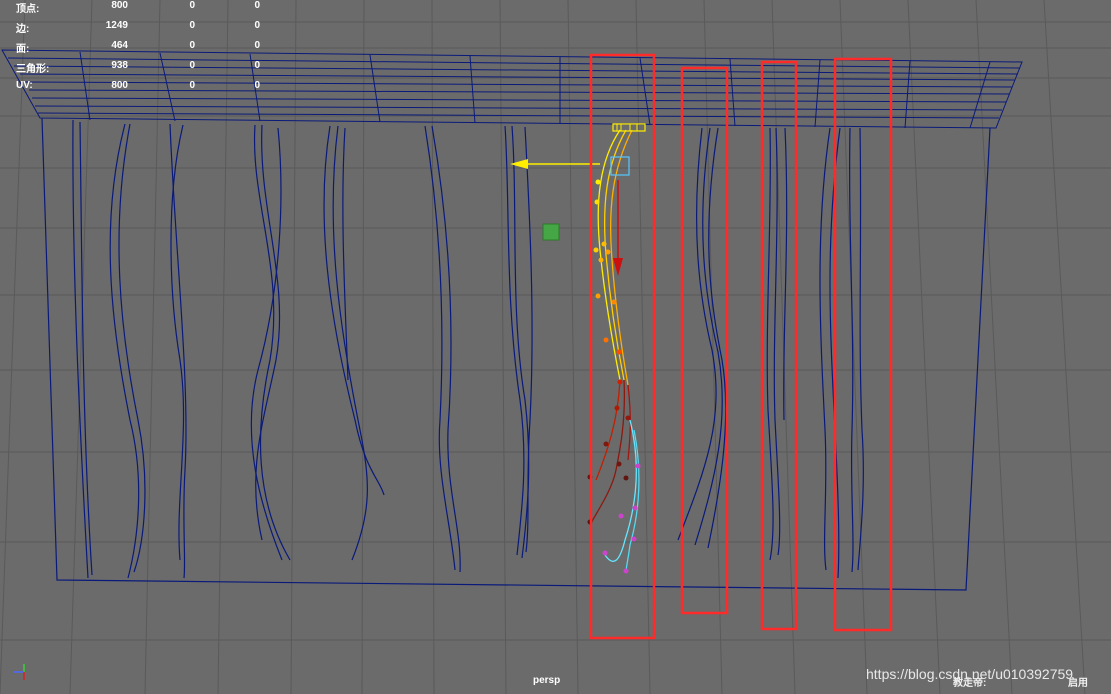 The height and width of the screenshot is (694, 1111). What do you see at coordinates (614, 351) in the screenshot?
I see `selected-guide-curves` at bounding box center [614, 351].